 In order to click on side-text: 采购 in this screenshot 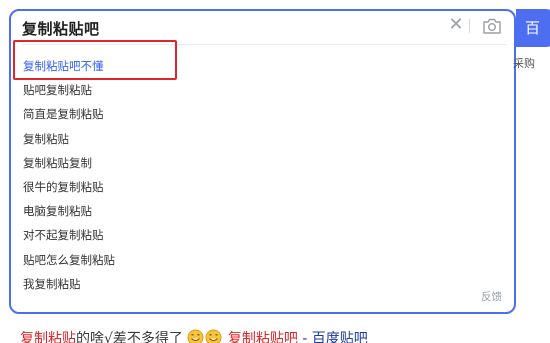, I will do `click(524, 63)`.